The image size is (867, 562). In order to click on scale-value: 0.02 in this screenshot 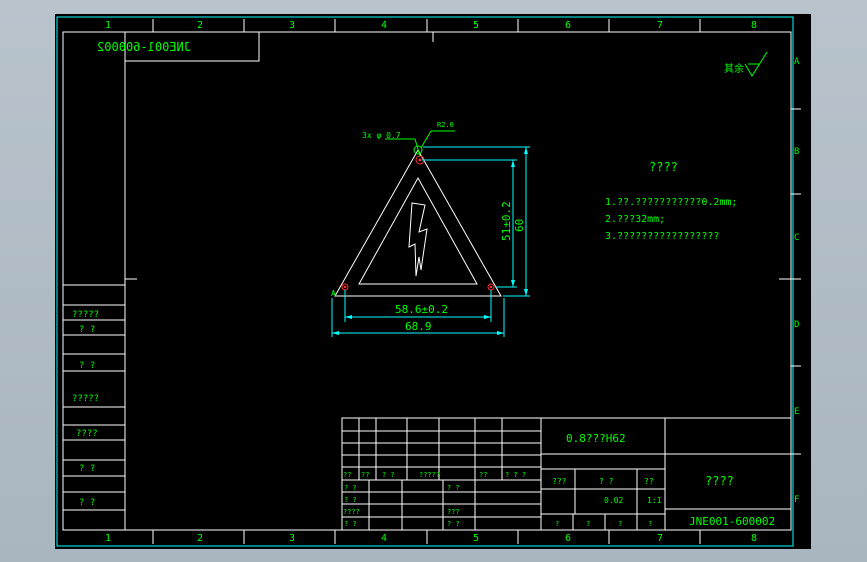, I will do `click(613, 500)`.